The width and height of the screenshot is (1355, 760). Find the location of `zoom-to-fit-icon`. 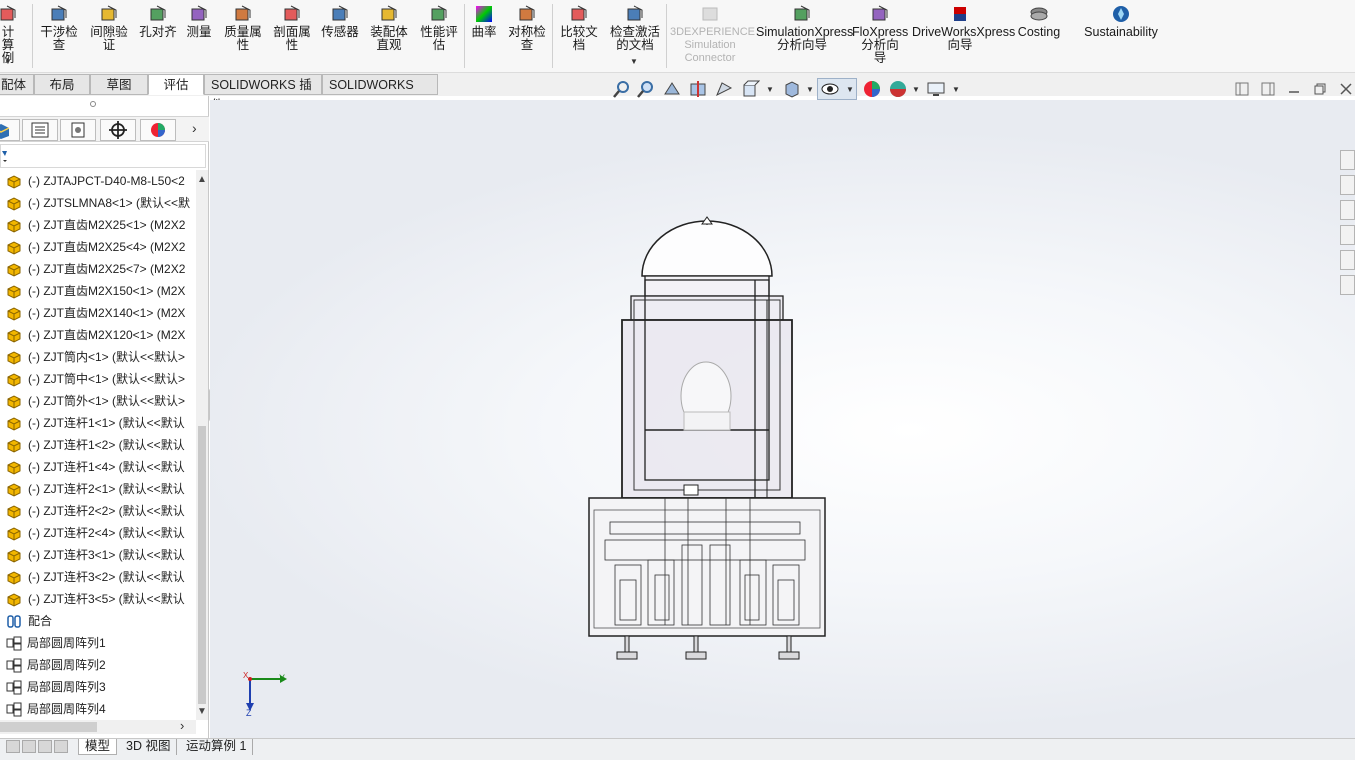

zoom-to-fit-icon is located at coordinates (622, 89).